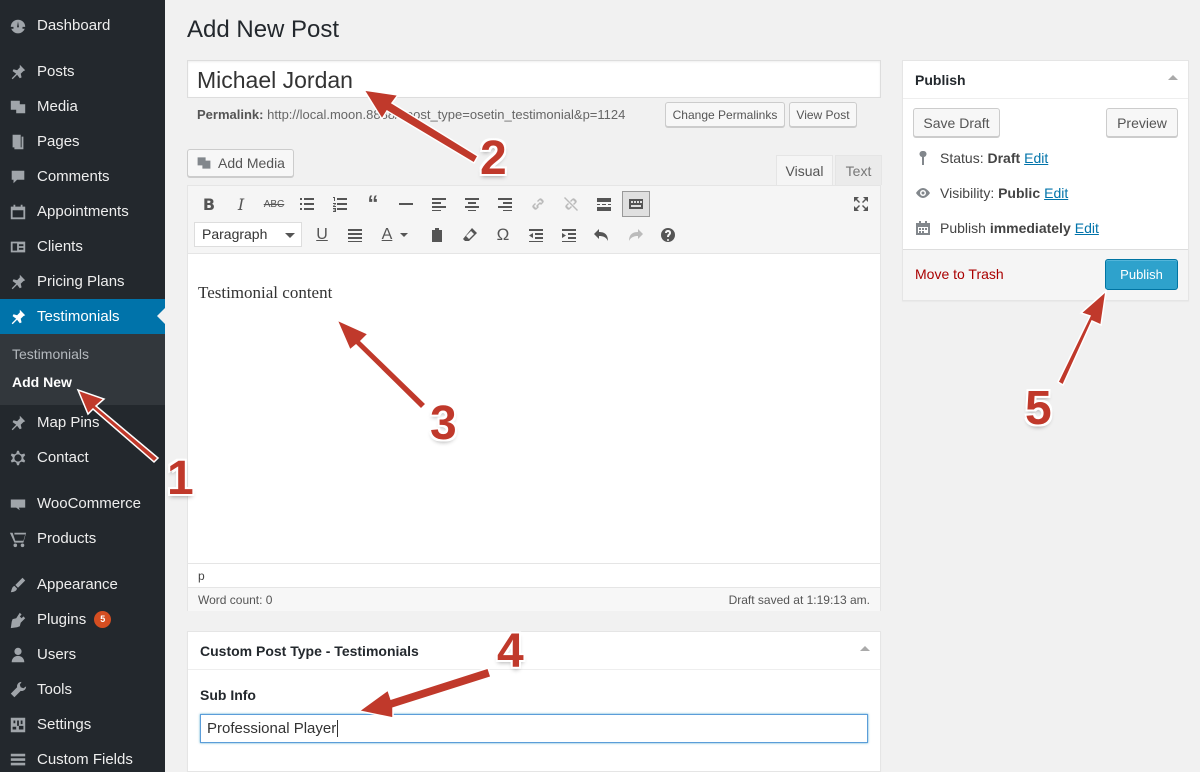 The image size is (1200, 772). Describe the element at coordinates (804, 170) in the screenshot. I see `tab-visual: Visual` at that location.